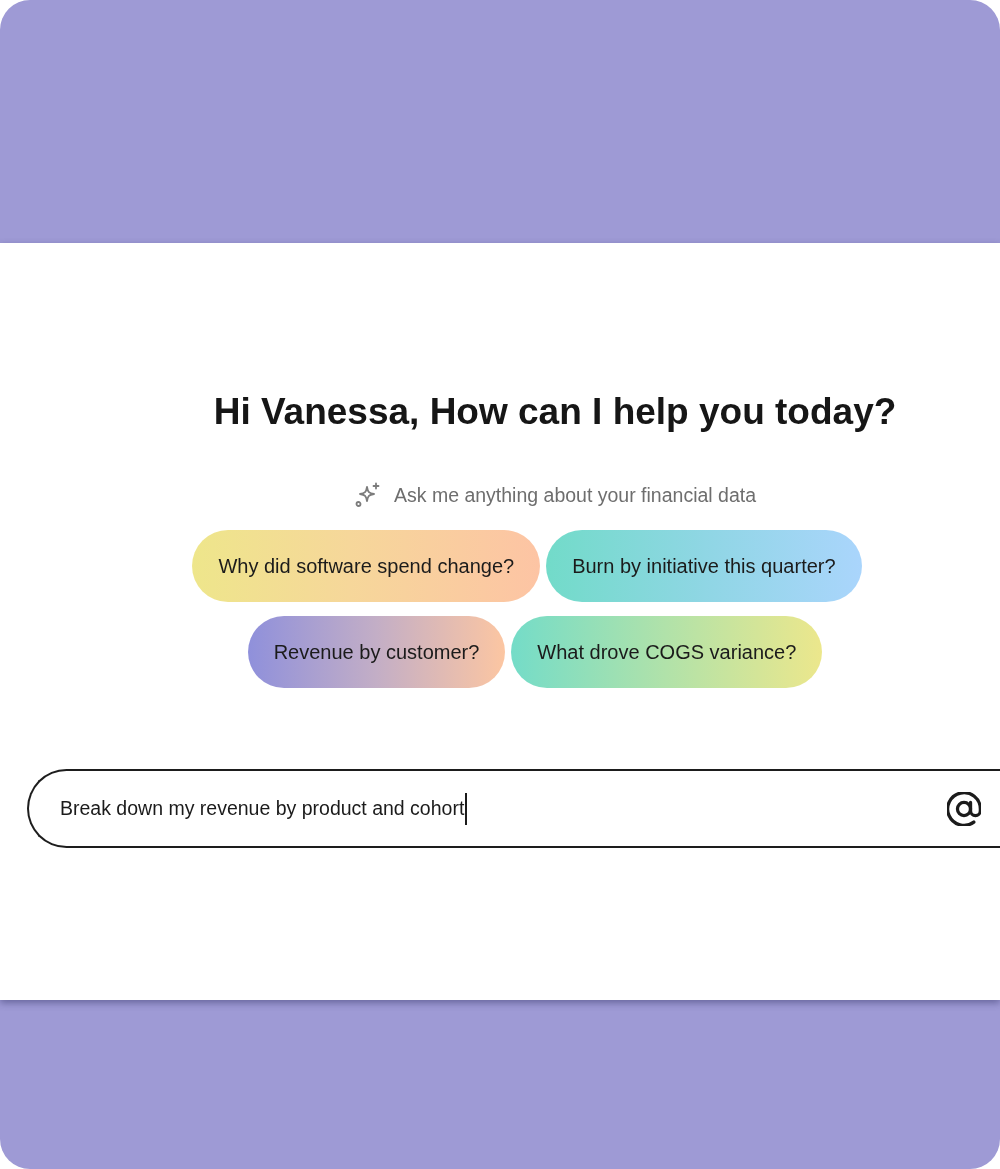 This screenshot has height=1169, width=1000. I want to click on suggestion-chip: Burn by initiative this quarter?, so click(704, 566).